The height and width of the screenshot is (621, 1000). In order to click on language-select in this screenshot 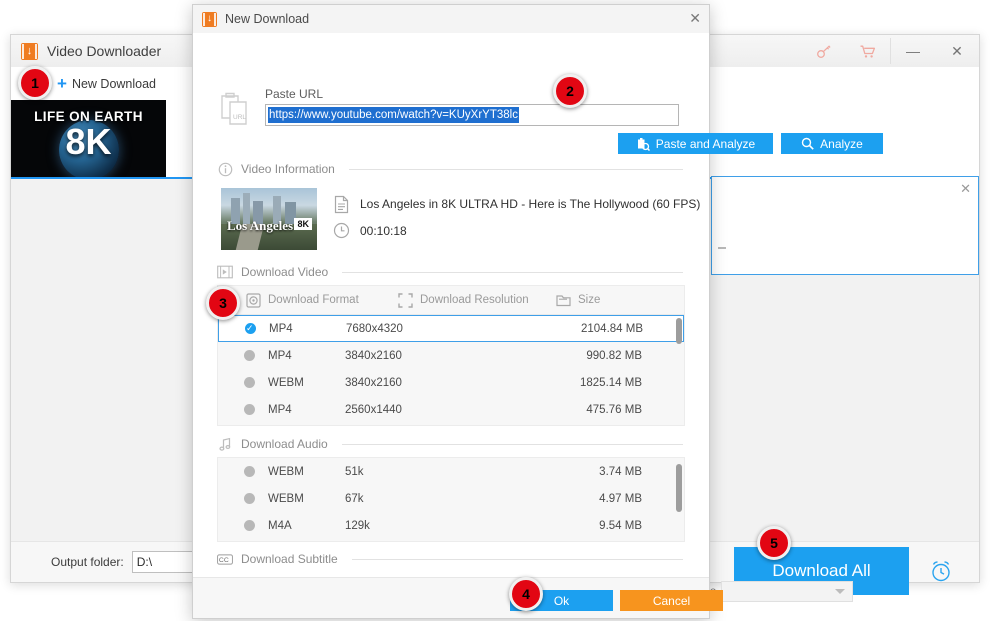, I will do `click(787, 591)`.